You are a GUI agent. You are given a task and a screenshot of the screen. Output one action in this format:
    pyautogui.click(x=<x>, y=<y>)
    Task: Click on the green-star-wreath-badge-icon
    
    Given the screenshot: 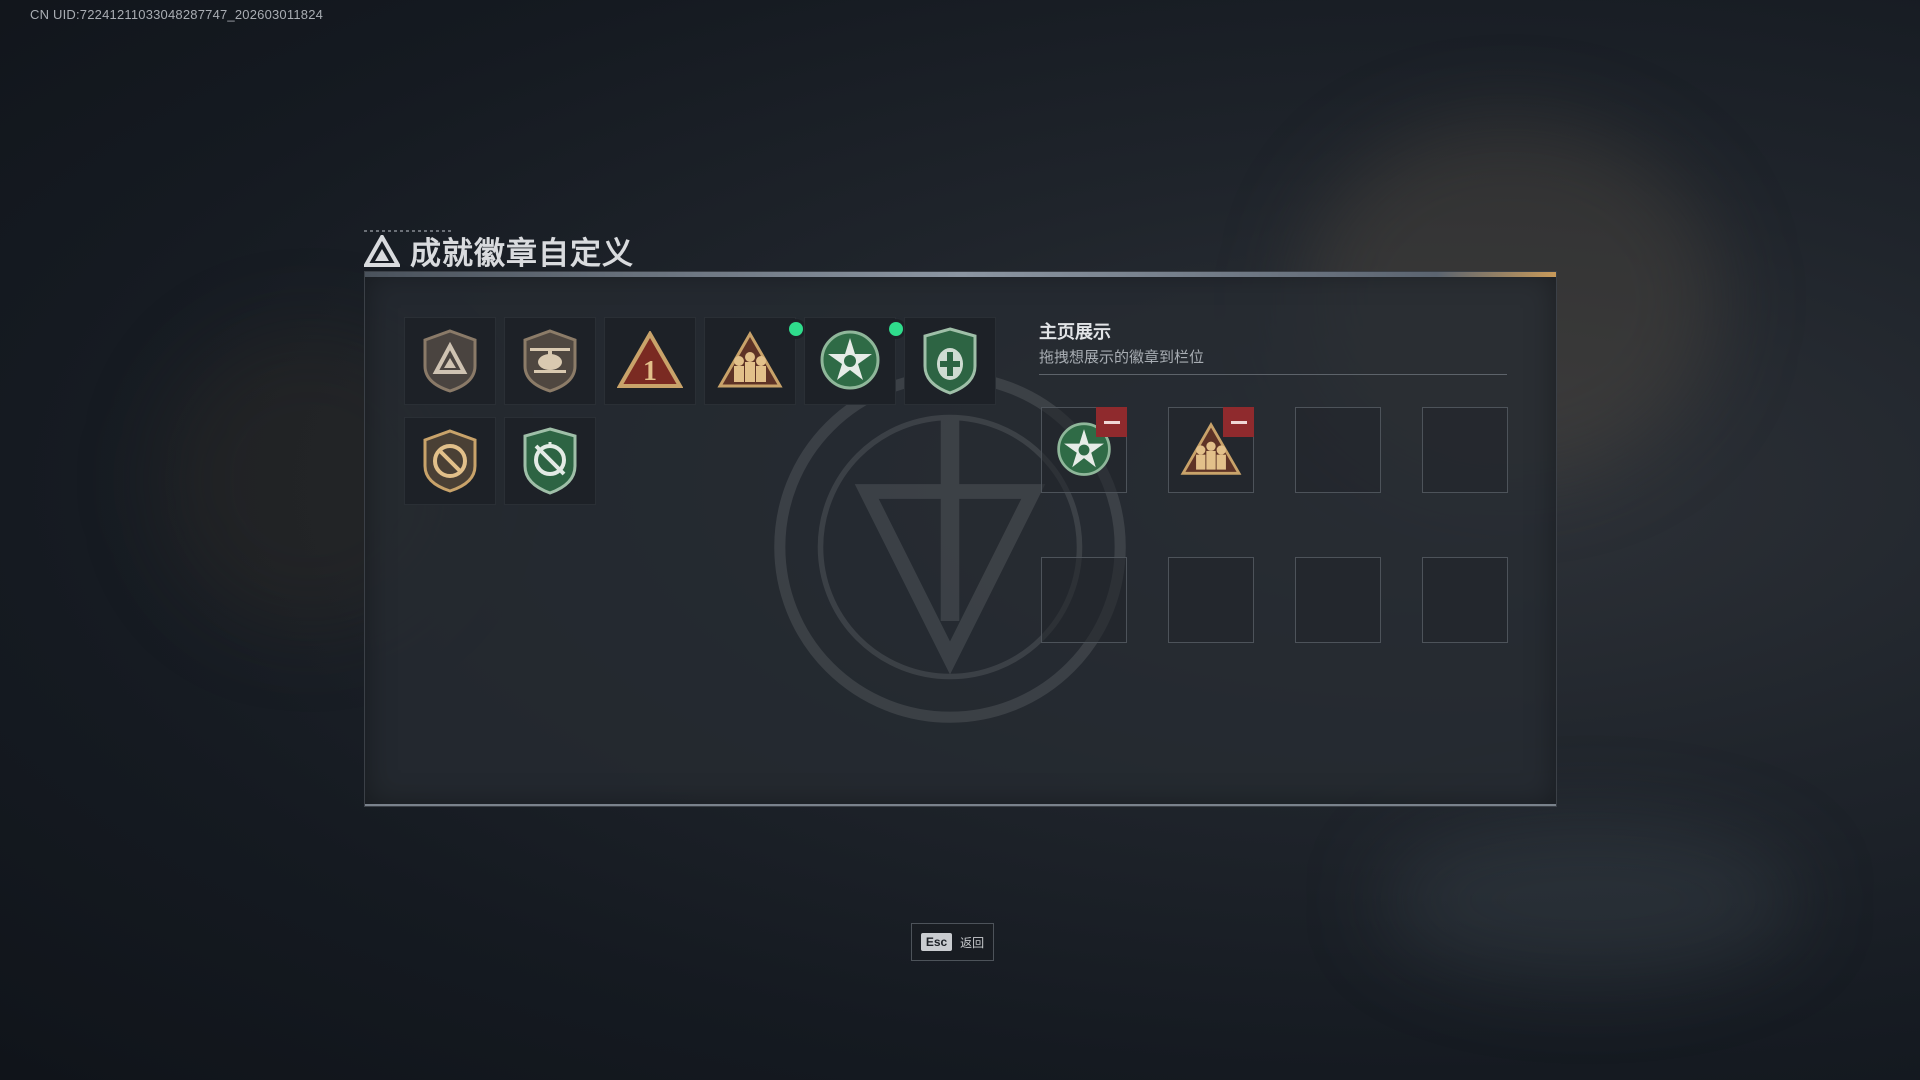 What is the action you would take?
    pyautogui.click(x=850, y=360)
    